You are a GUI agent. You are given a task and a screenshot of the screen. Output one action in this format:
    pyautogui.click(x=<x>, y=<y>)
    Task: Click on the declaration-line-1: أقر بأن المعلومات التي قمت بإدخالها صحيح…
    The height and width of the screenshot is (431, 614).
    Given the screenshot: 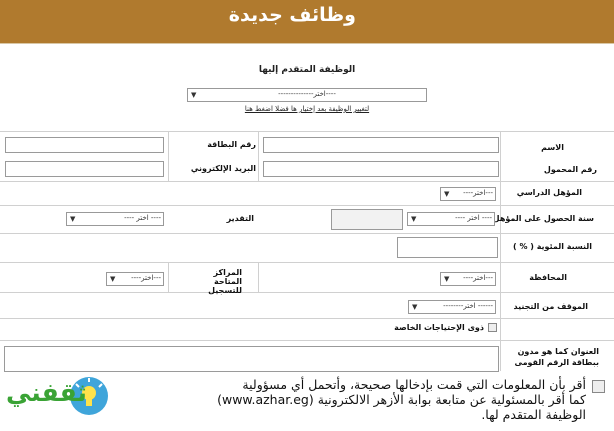 What is the action you would take?
    pyautogui.click(x=414, y=384)
    